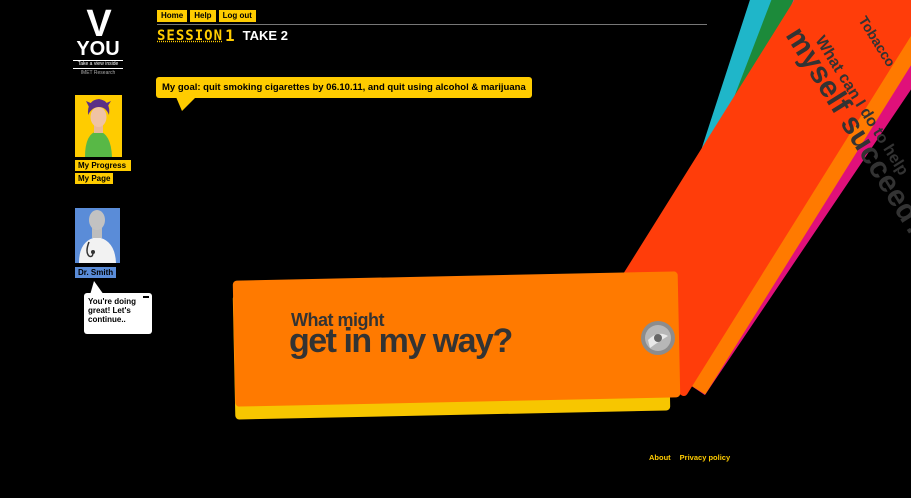  Describe the element at coordinates (660, 457) in the screenshot. I see `about-link: About` at that location.